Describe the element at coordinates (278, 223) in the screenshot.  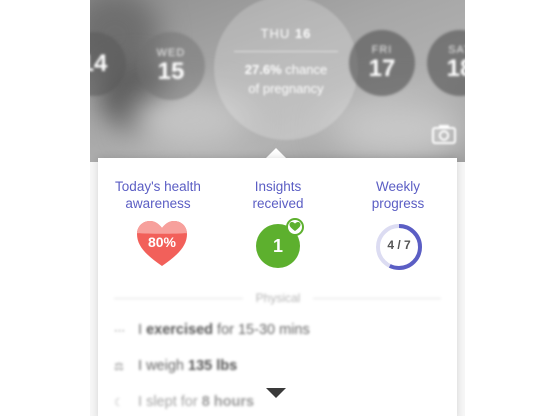
I see `insights-stat: Insights received 1` at that location.